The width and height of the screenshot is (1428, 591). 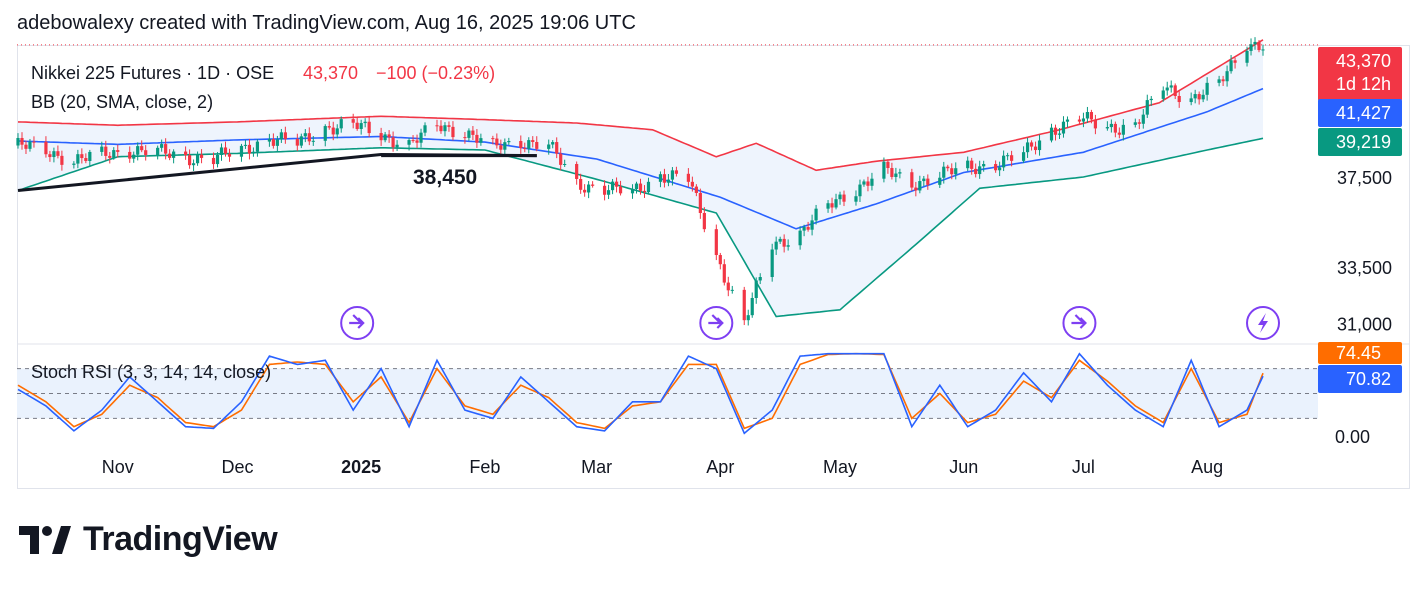 What do you see at coordinates (1360, 113) in the screenshot?
I see `bb-basis-tag: 41,427` at bounding box center [1360, 113].